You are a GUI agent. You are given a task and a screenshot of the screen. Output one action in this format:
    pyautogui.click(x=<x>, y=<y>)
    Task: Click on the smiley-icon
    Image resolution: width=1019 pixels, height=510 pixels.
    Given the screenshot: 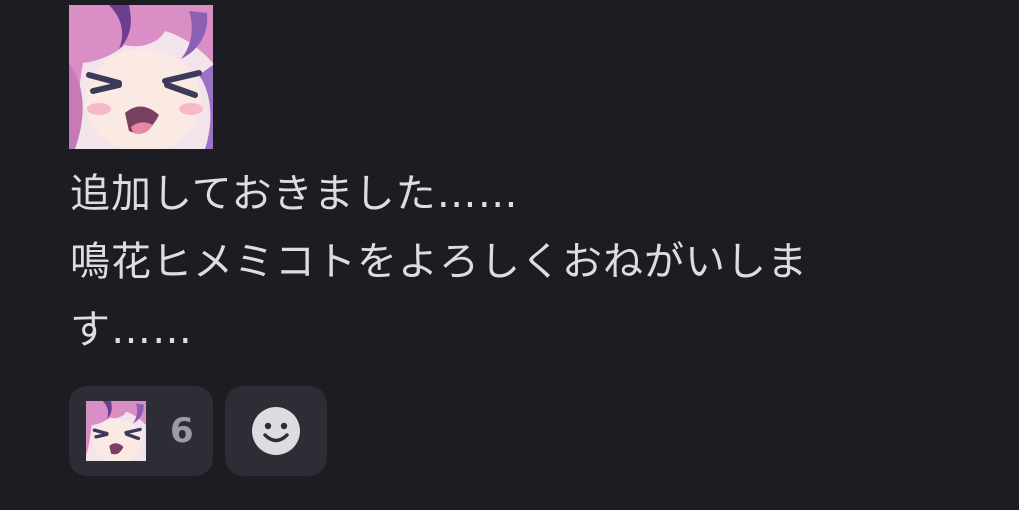 What is the action you would take?
    pyautogui.click(x=276, y=431)
    